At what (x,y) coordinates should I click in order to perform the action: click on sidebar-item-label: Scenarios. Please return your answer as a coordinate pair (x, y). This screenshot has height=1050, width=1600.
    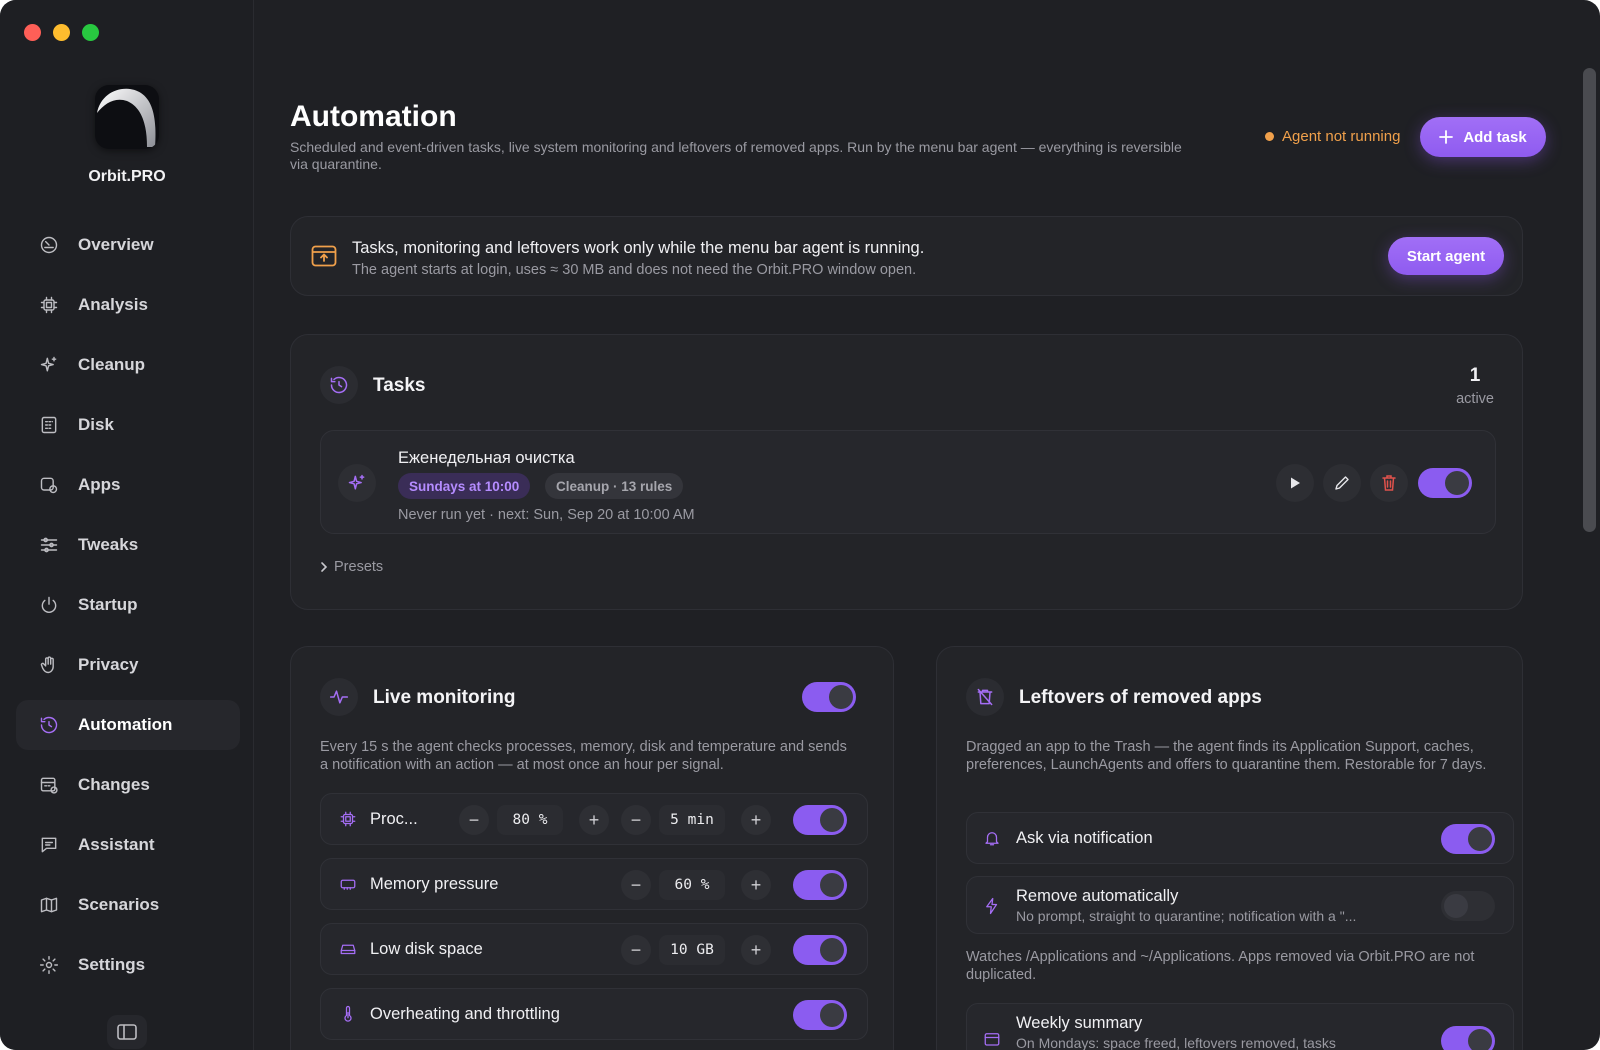
    Looking at the image, I should click on (119, 904).